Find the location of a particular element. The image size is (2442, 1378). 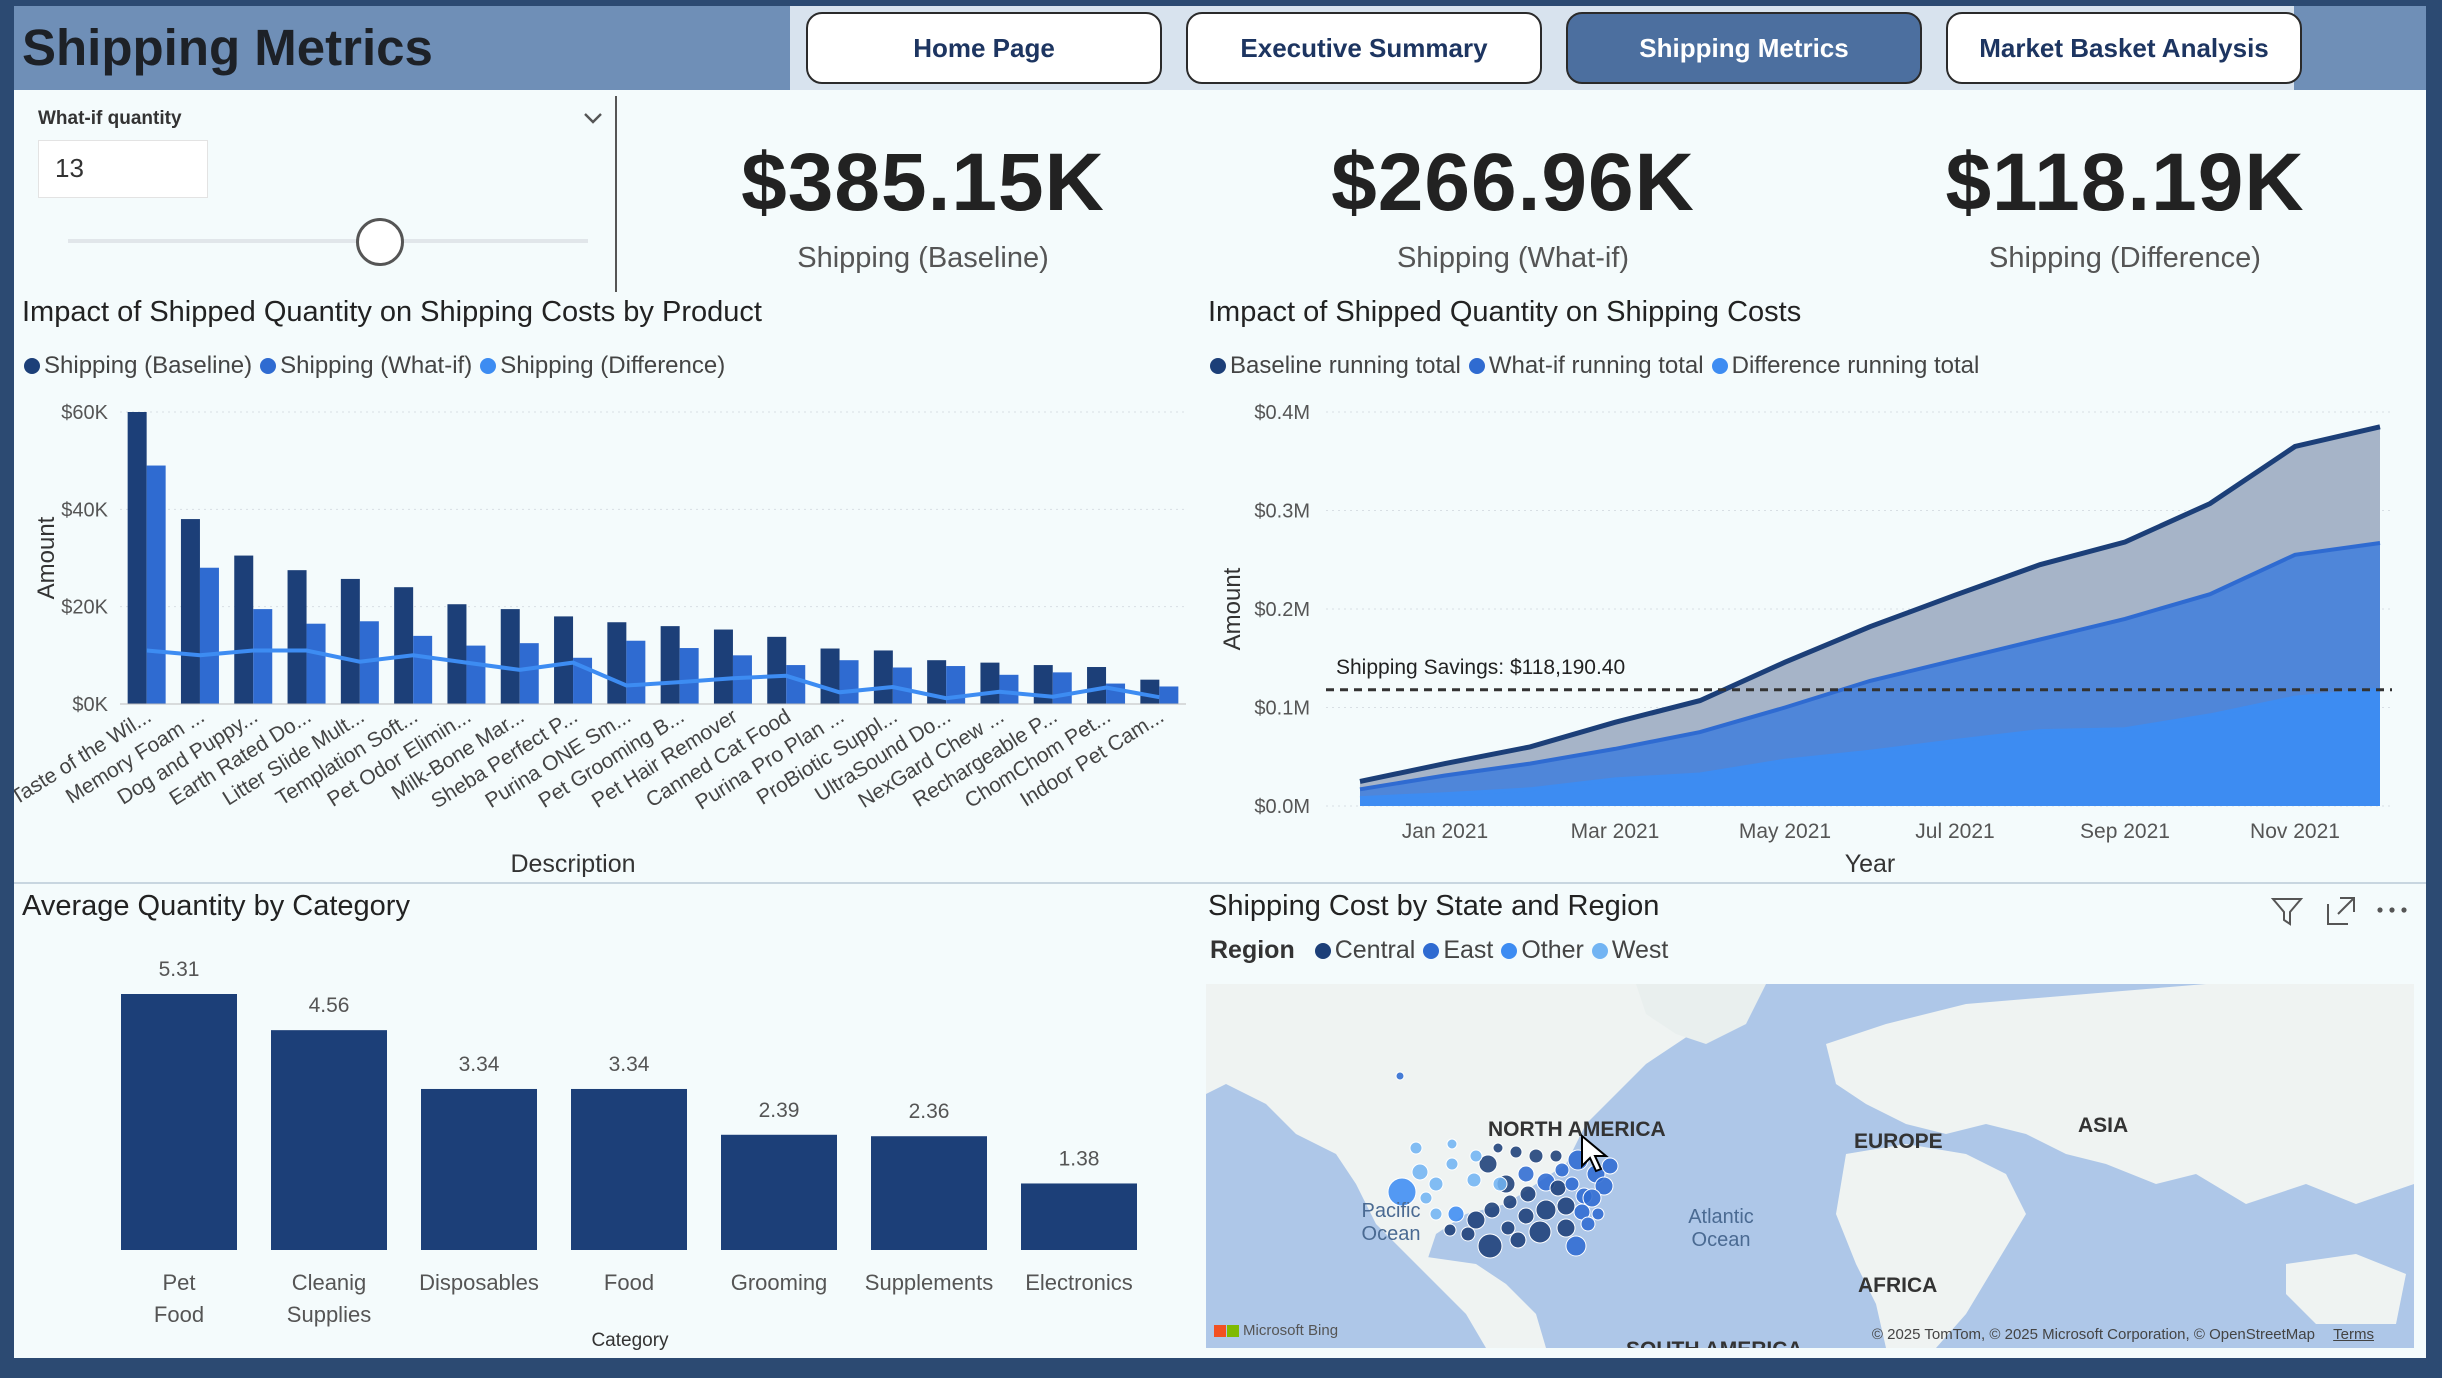

bar-value-label: 3.34 is located at coordinates (479, 1064).